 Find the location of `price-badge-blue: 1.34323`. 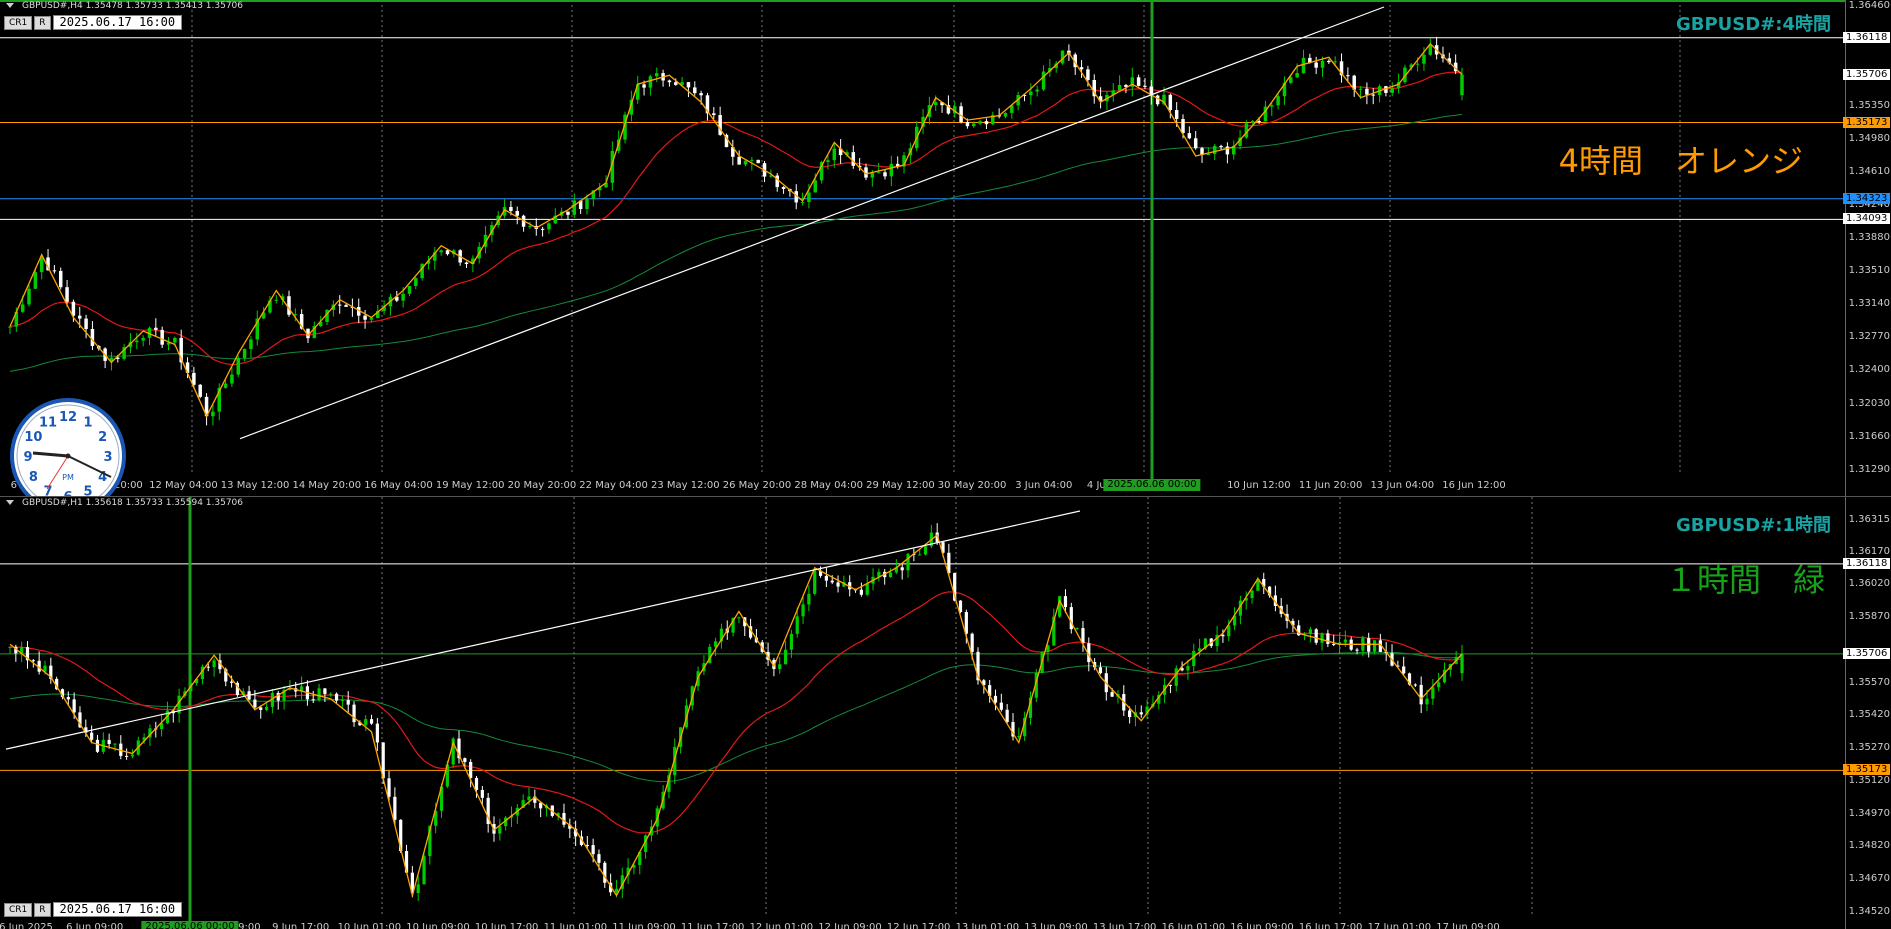

price-badge-blue: 1.34323 is located at coordinates (1867, 198).